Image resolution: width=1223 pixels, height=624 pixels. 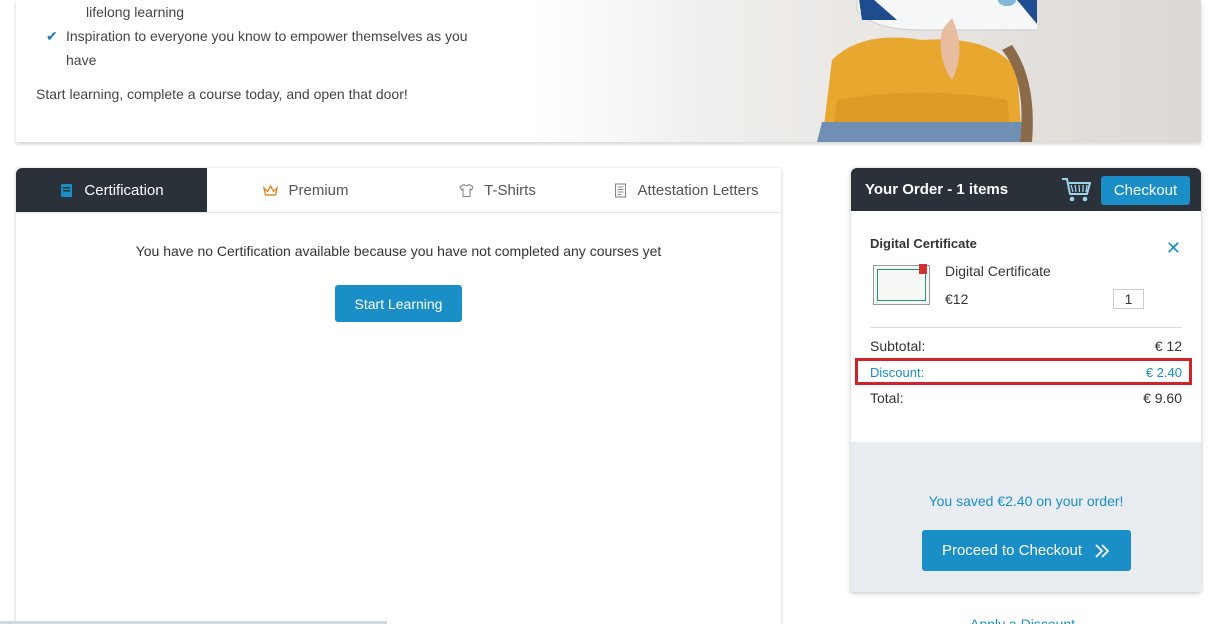 What do you see at coordinates (927, 71) in the screenshot?
I see `student-holding-certificate-image` at bounding box center [927, 71].